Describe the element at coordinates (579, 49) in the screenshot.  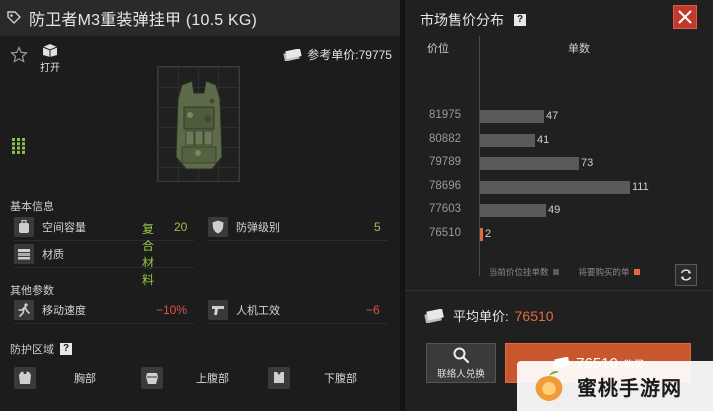
I see `count-column-header: 单数` at that location.